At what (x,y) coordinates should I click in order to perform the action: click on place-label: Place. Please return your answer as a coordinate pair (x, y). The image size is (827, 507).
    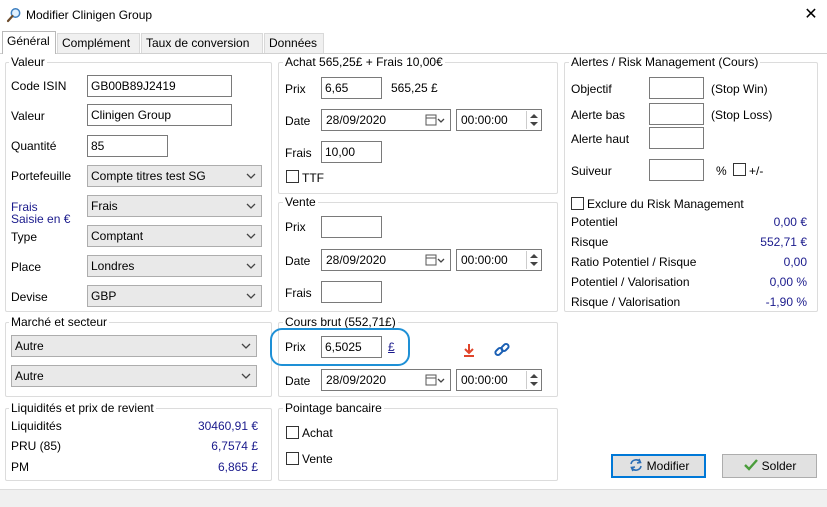
    Looking at the image, I should click on (26, 267).